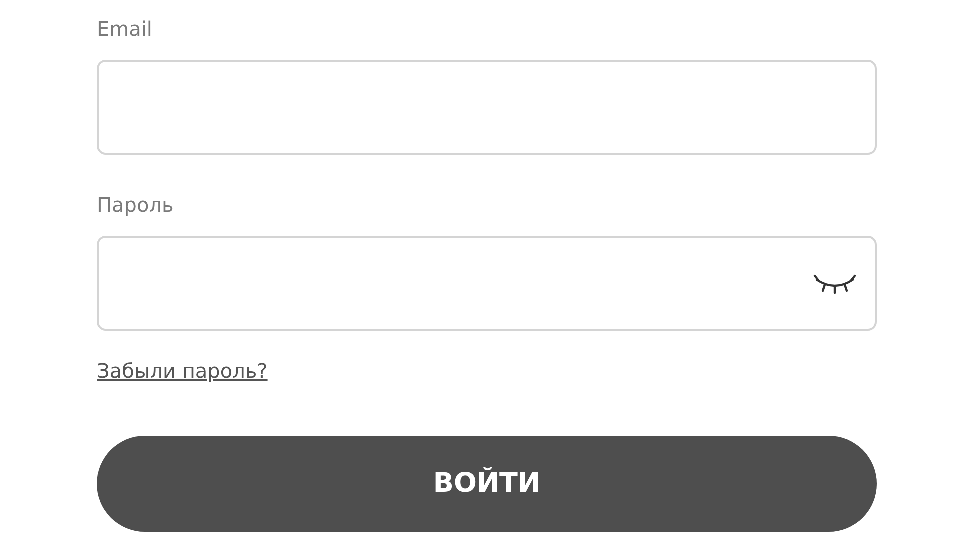 This screenshot has height=541, width=969. Describe the element at coordinates (182, 371) in the screenshot. I see `forgot-password-link: Забыли пароль?` at that location.